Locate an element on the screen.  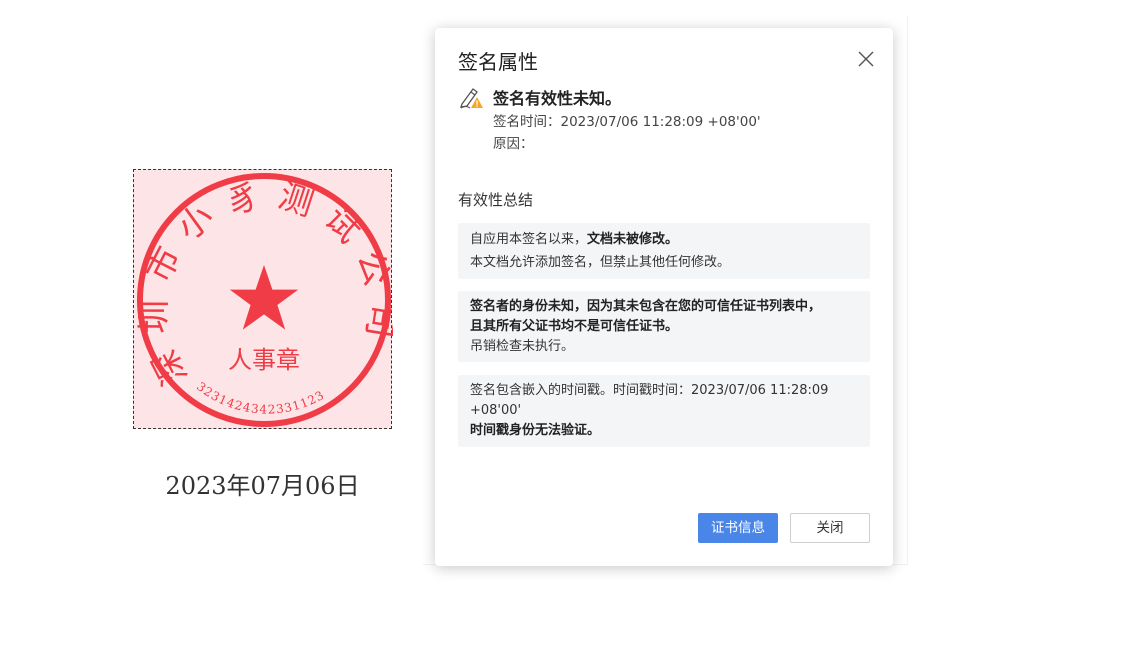
card-identity-revocation: 吊销检查未执行。 is located at coordinates (522, 346).